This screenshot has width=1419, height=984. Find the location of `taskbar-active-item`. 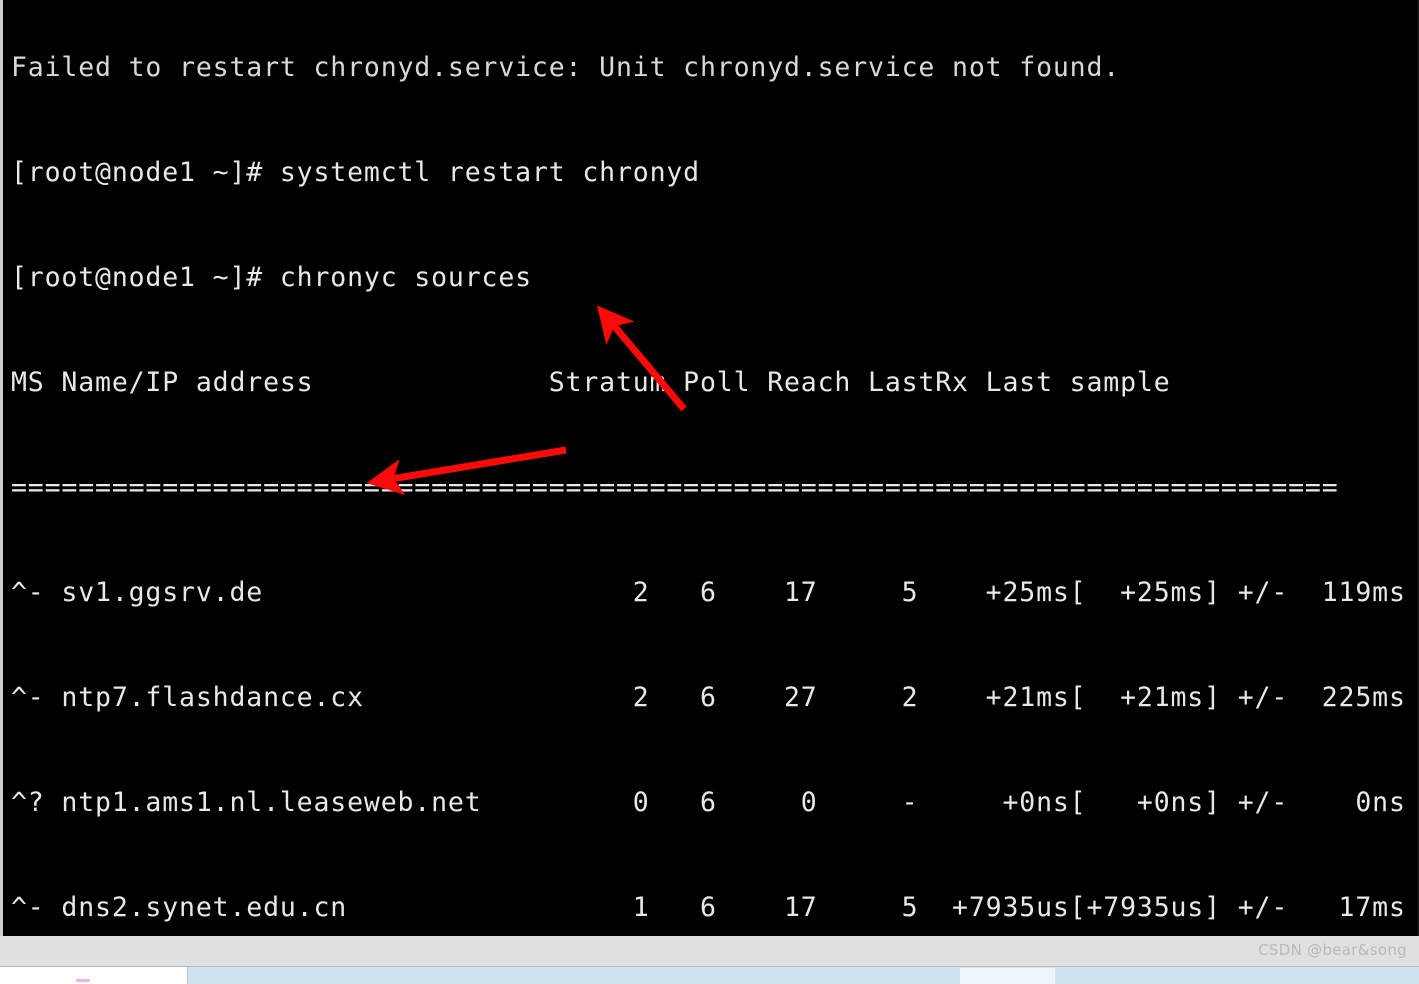

taskbar-active-item is located at coordinates (1007, 976).